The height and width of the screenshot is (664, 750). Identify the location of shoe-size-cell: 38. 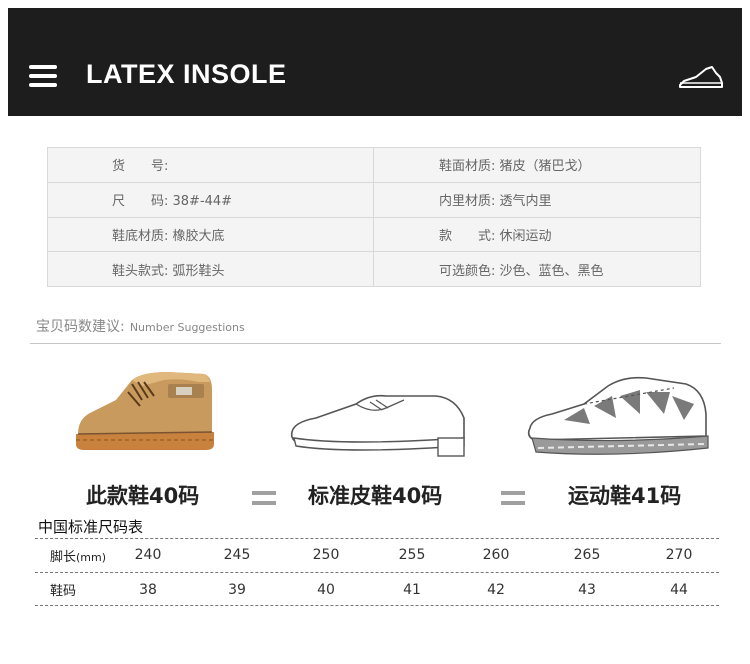
(148, 590).